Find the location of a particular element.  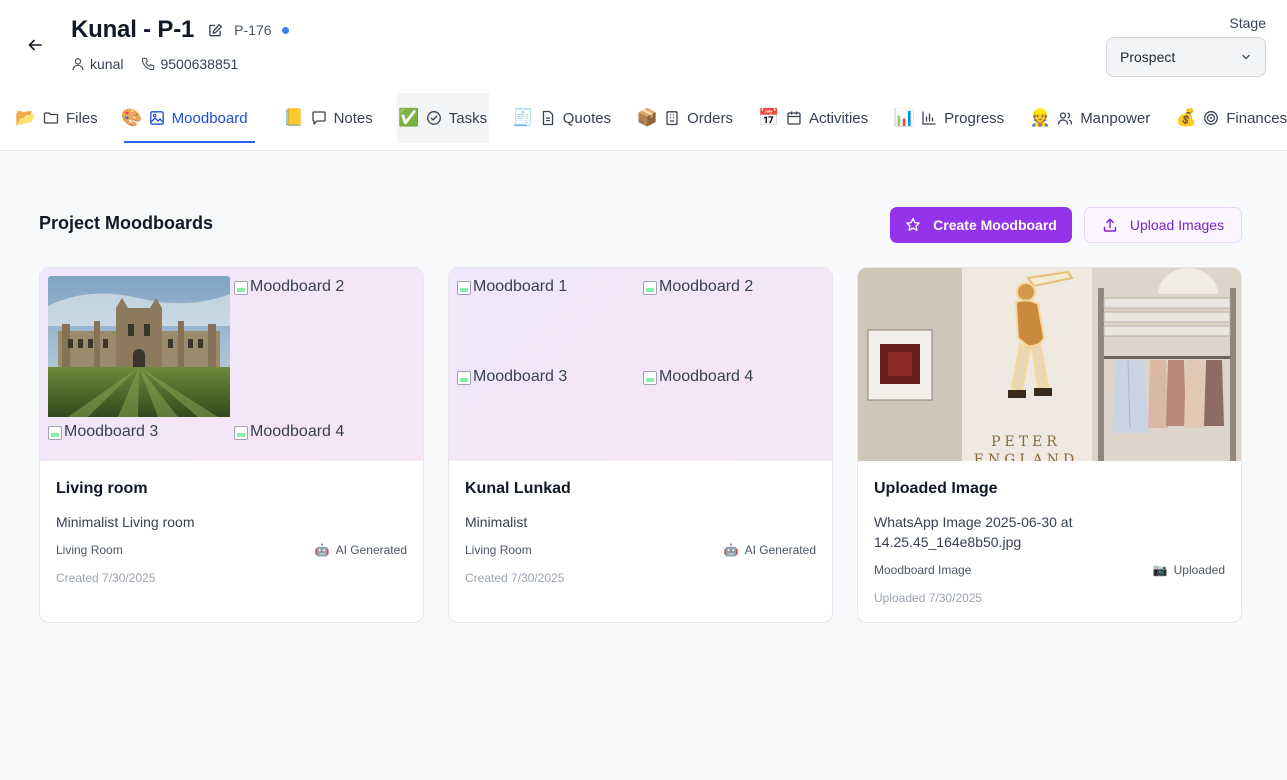

ai-generated-badge: 🤖 AI Generated is located at coordinates (770, 550).